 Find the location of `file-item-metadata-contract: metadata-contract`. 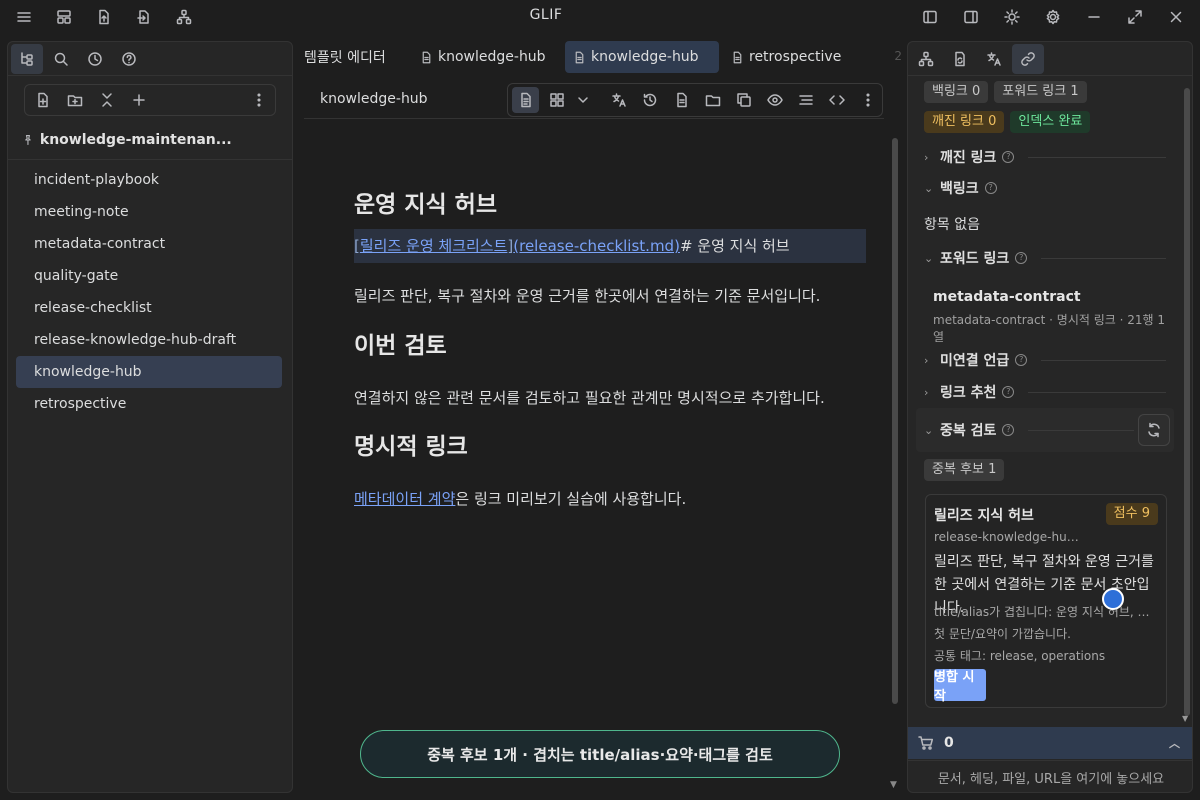

file-item-metadata-contract: metadata-contract is located at coordinates (149, 244).